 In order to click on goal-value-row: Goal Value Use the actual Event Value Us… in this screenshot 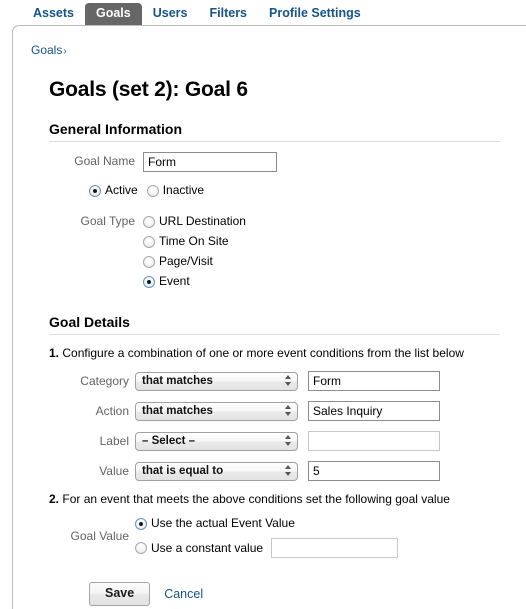, I will do `click(274, 536)`.